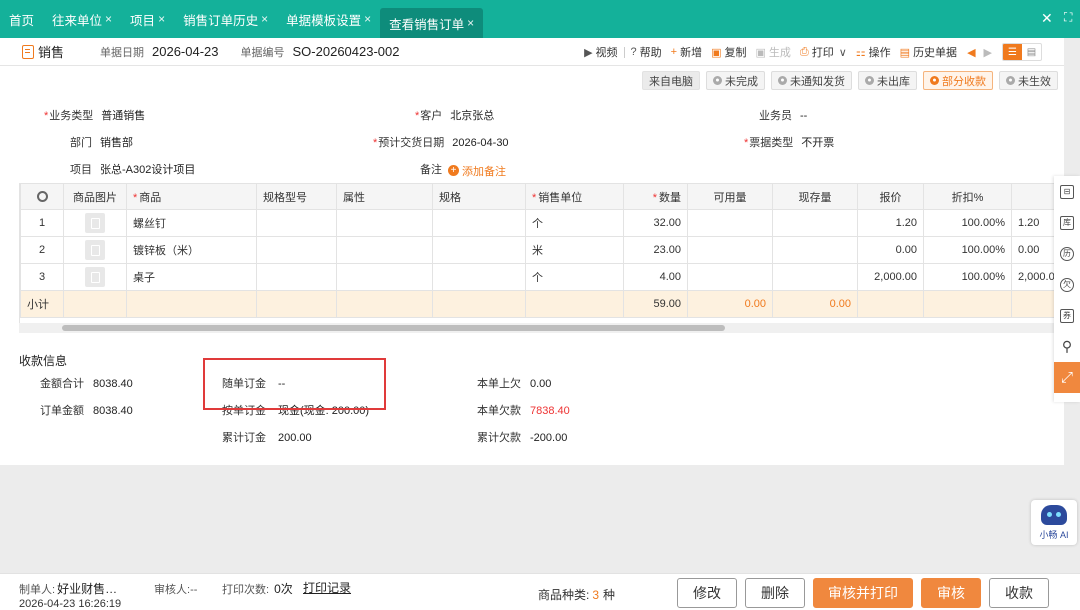 The image size is (1080, 610). What do you see at coordinates (671, 80) in the screenshot?
I see `status-source: 来自电脑` at bounding box center [671, 80].